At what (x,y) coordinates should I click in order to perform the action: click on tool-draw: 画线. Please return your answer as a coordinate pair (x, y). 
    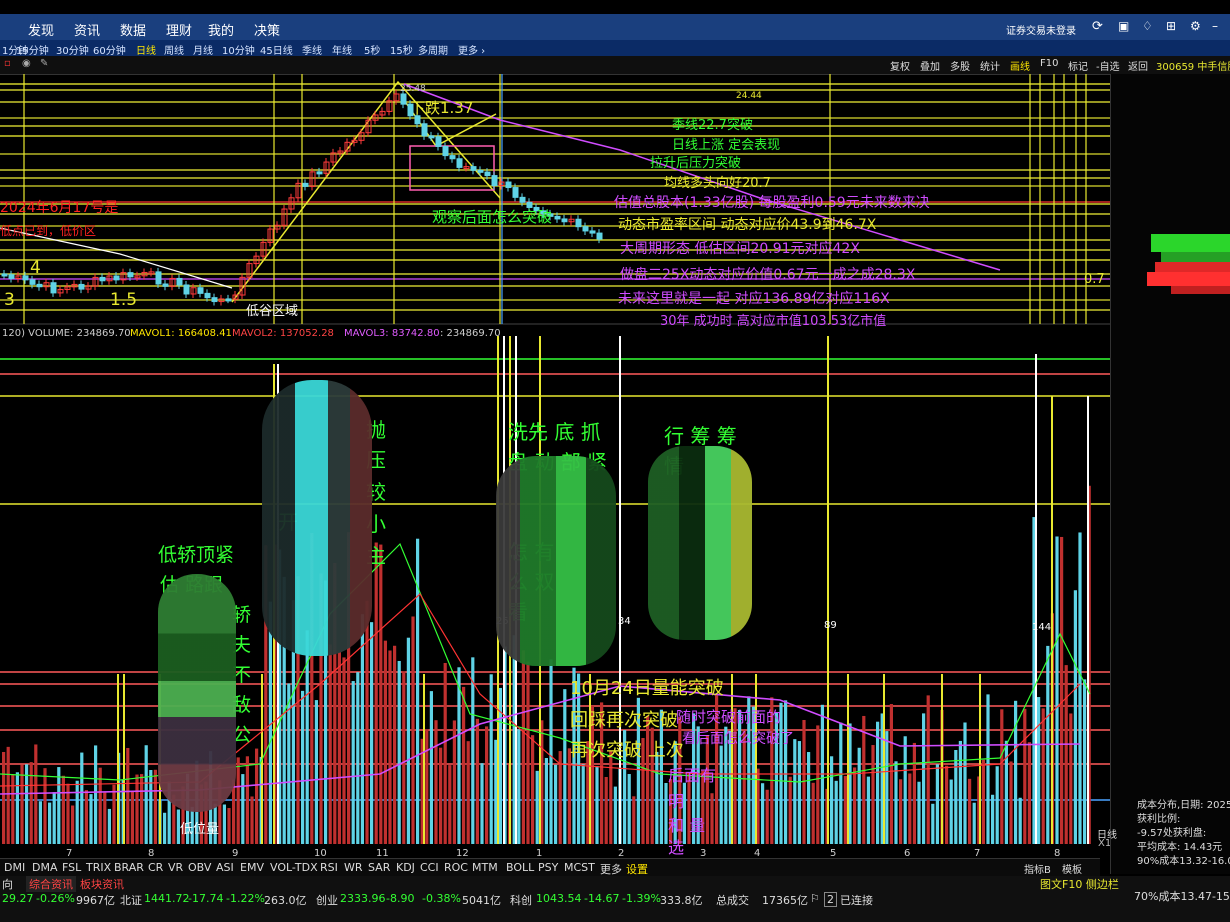
    Looking at the image, I should click on (1020, 65).